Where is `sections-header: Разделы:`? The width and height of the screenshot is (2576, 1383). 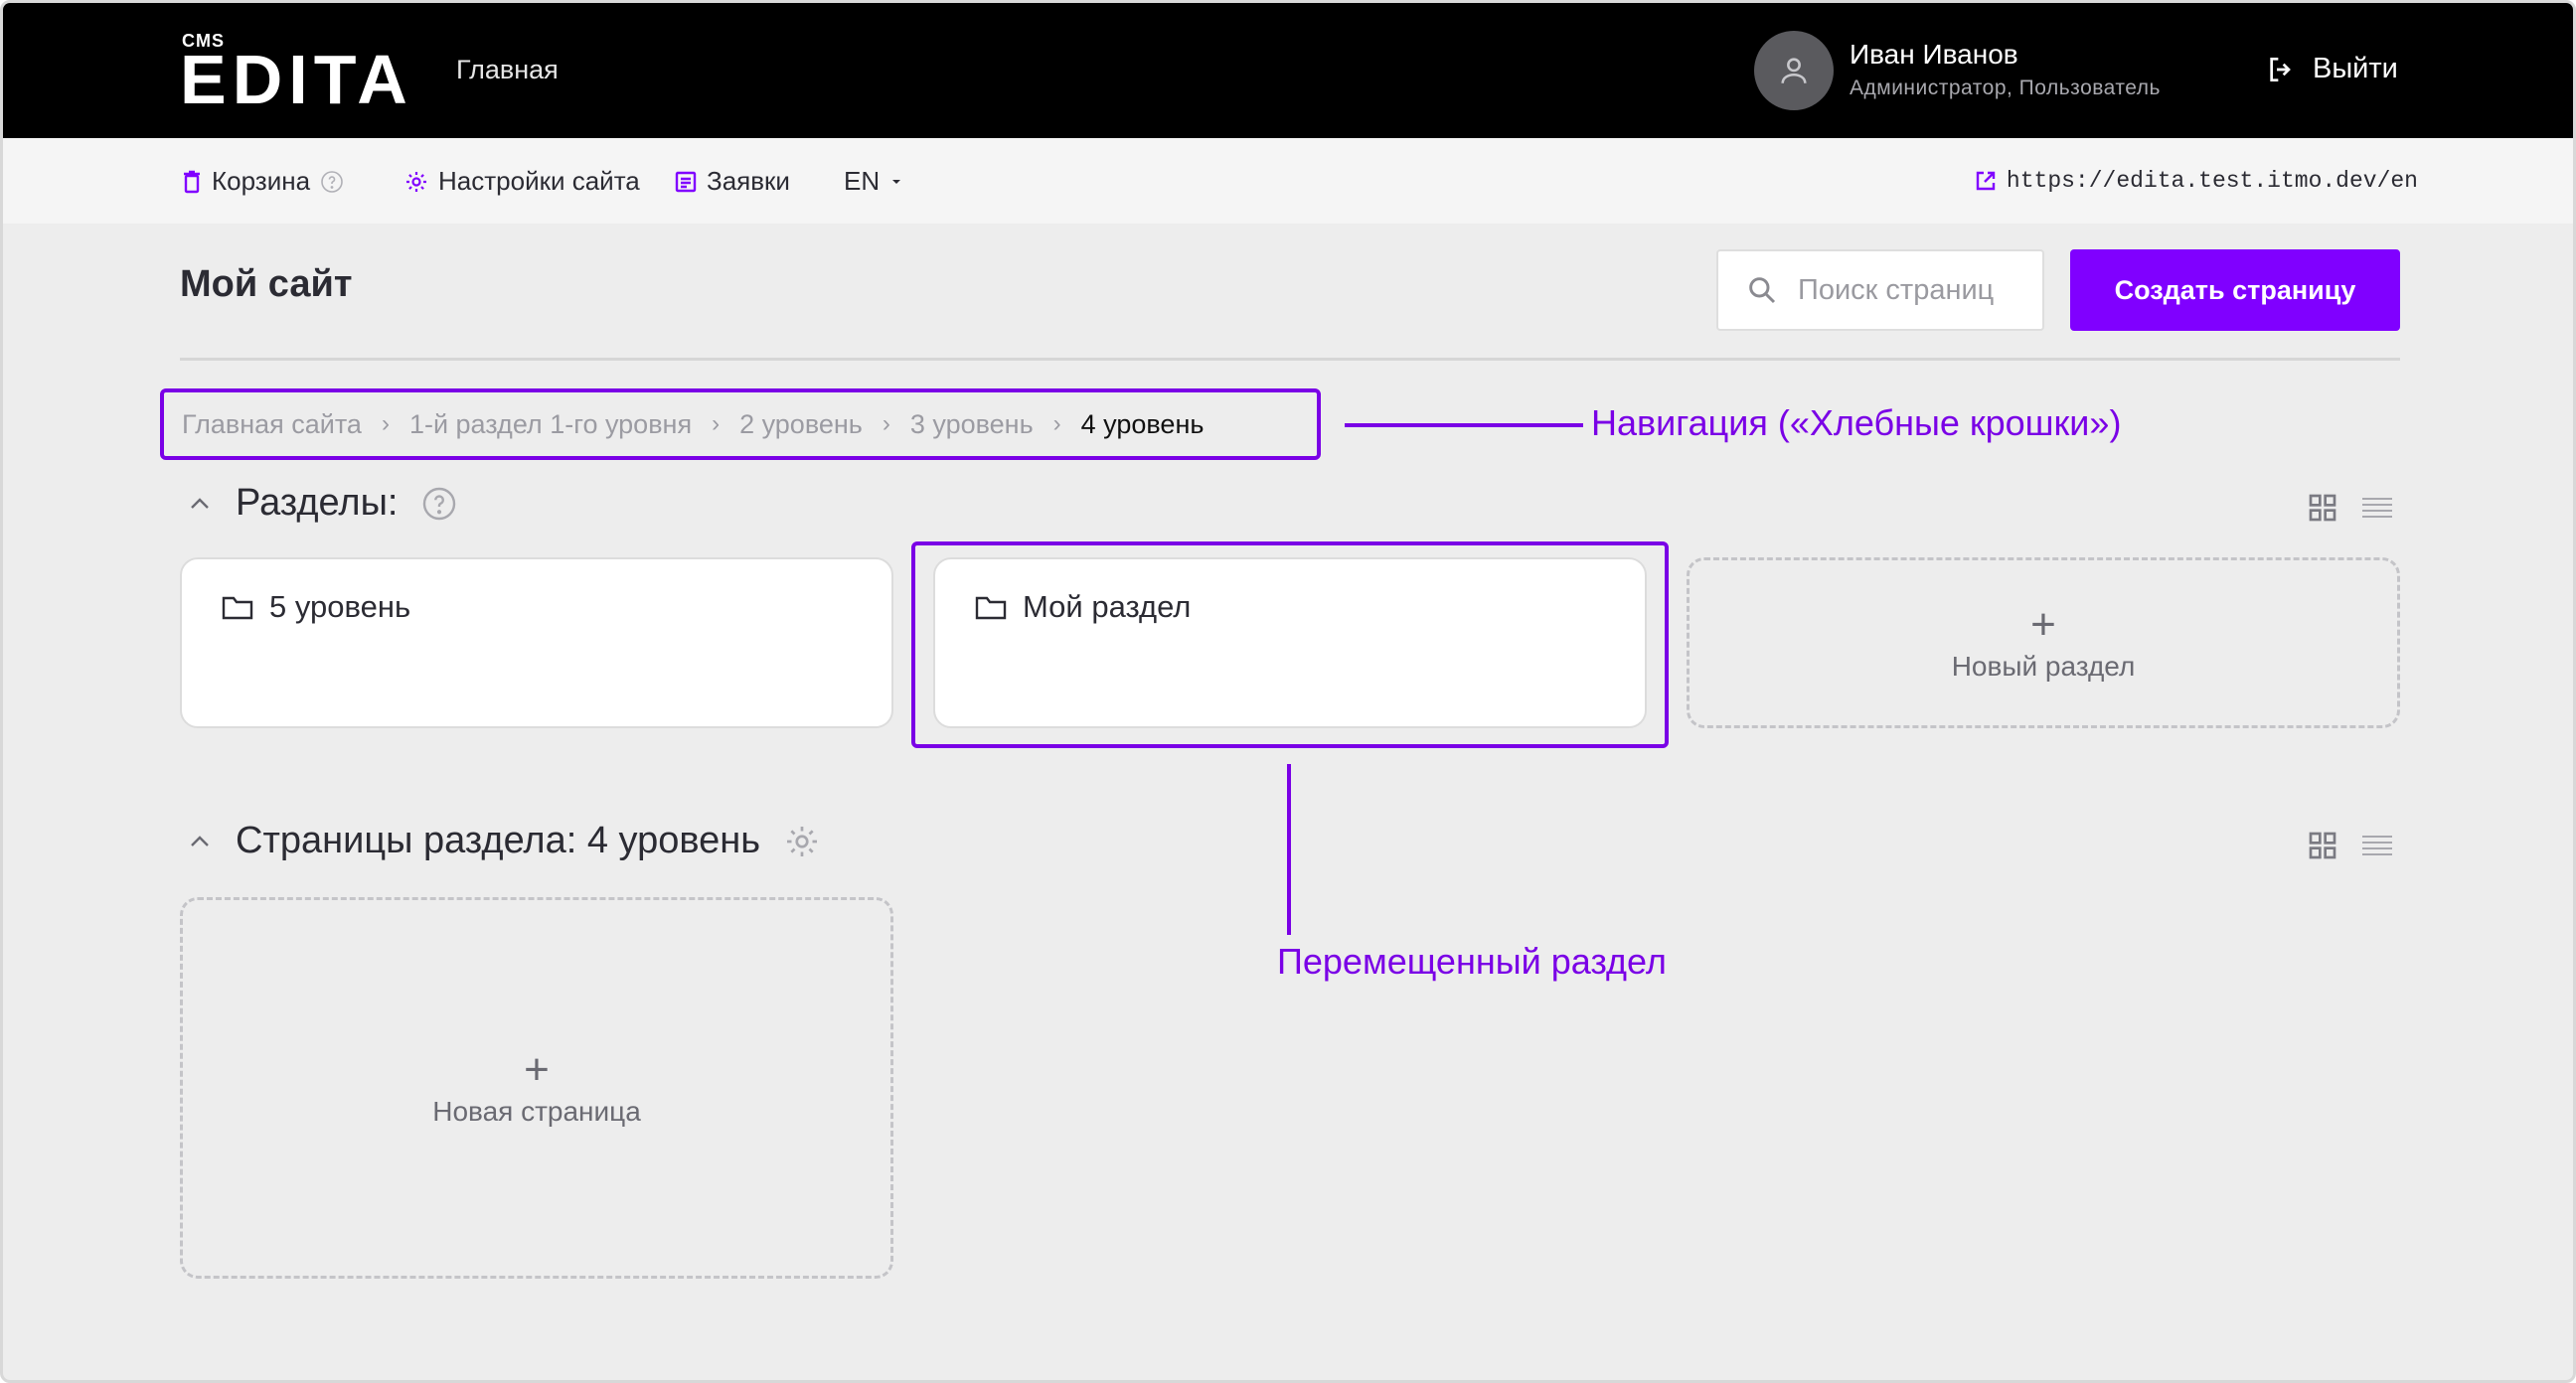 sections-header: Разделы: is located at coordinates (322, 504).